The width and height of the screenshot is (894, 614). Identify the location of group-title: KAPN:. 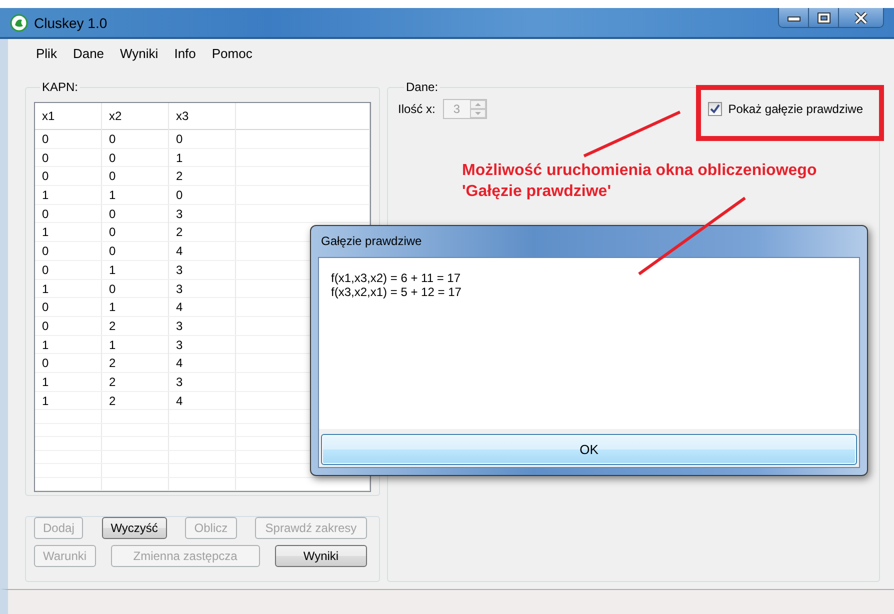
(60, 87).